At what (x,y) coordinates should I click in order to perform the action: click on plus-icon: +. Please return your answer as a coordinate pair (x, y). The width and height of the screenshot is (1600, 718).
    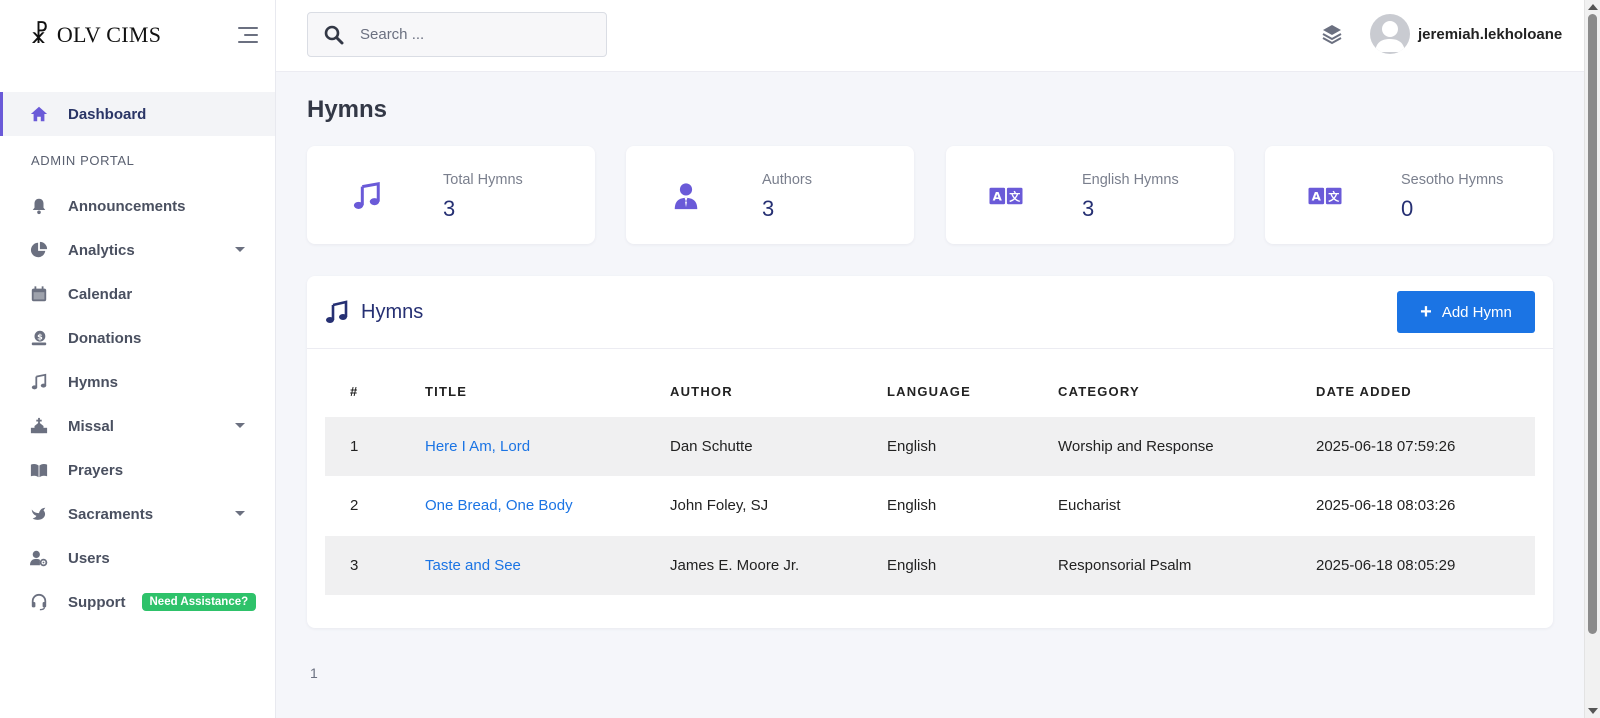
    Looking at the image, I should click on (1426, 312).